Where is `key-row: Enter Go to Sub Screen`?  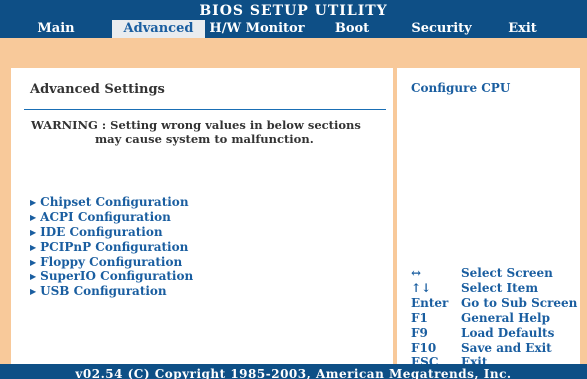 key-row: Enter Go to Sub Screen is located at coordinates (494, 303).